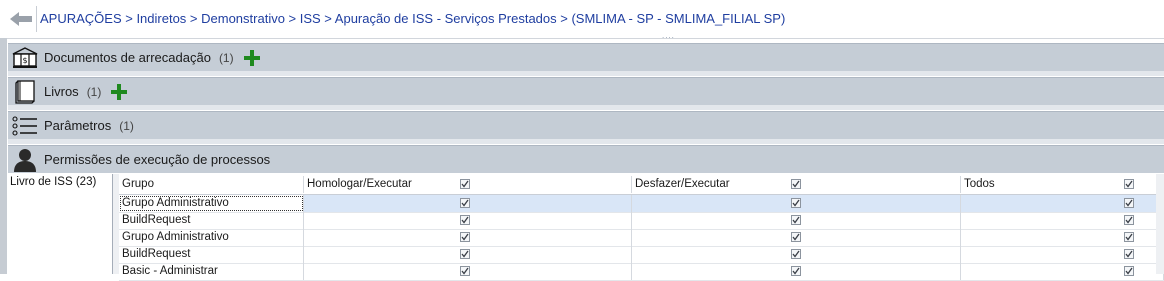 This screenshot has width=1164, height=281. I want to click on list-icon, so click(25, 126).